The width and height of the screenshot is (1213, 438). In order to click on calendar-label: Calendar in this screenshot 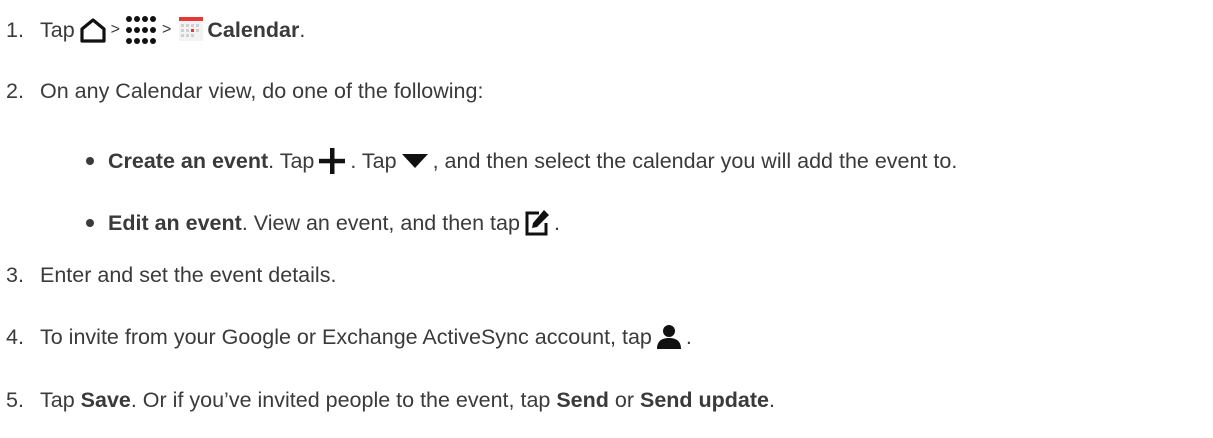, I will do `click(253, 29)`.